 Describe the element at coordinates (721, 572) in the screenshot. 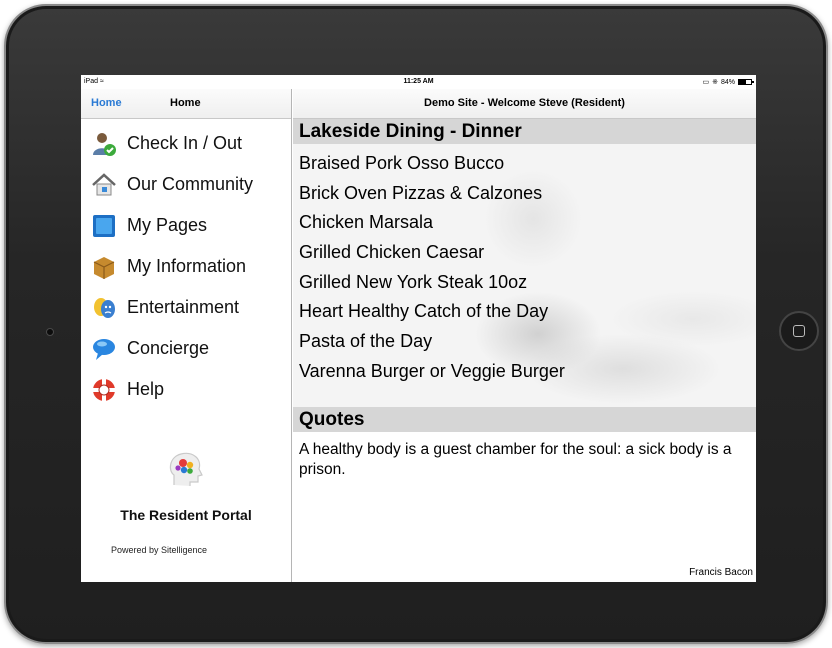

I see `quote-author: Francis Bacon` at that location.